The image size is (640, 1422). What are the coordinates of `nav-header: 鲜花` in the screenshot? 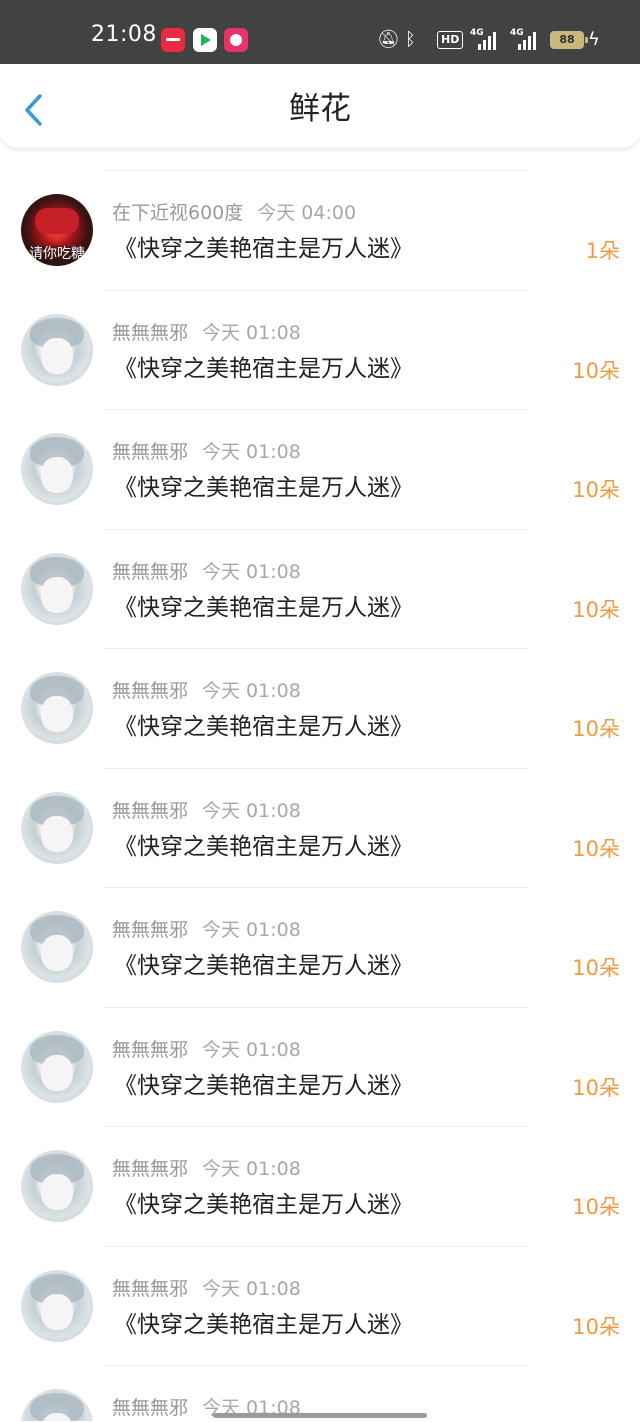 It's located at (320, 106).